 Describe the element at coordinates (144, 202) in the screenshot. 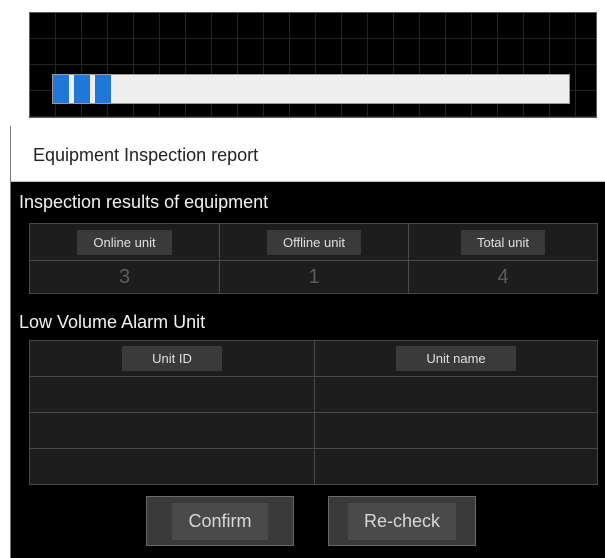

I see `inspection-results-heading: Inspection results of equipment` at that location.